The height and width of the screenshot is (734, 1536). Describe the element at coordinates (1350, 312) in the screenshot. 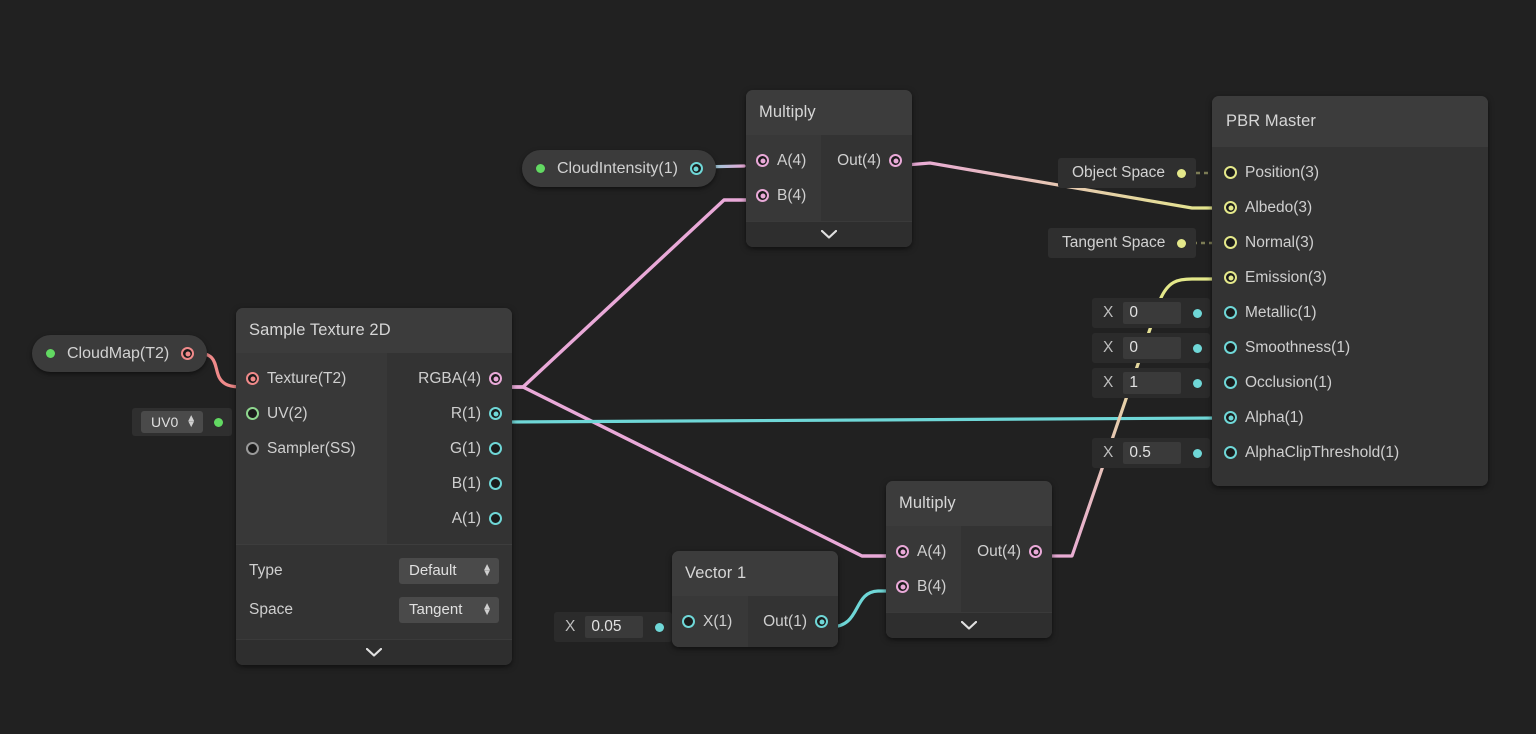

I see `slot-metallic: Metallic(1)` at that location.